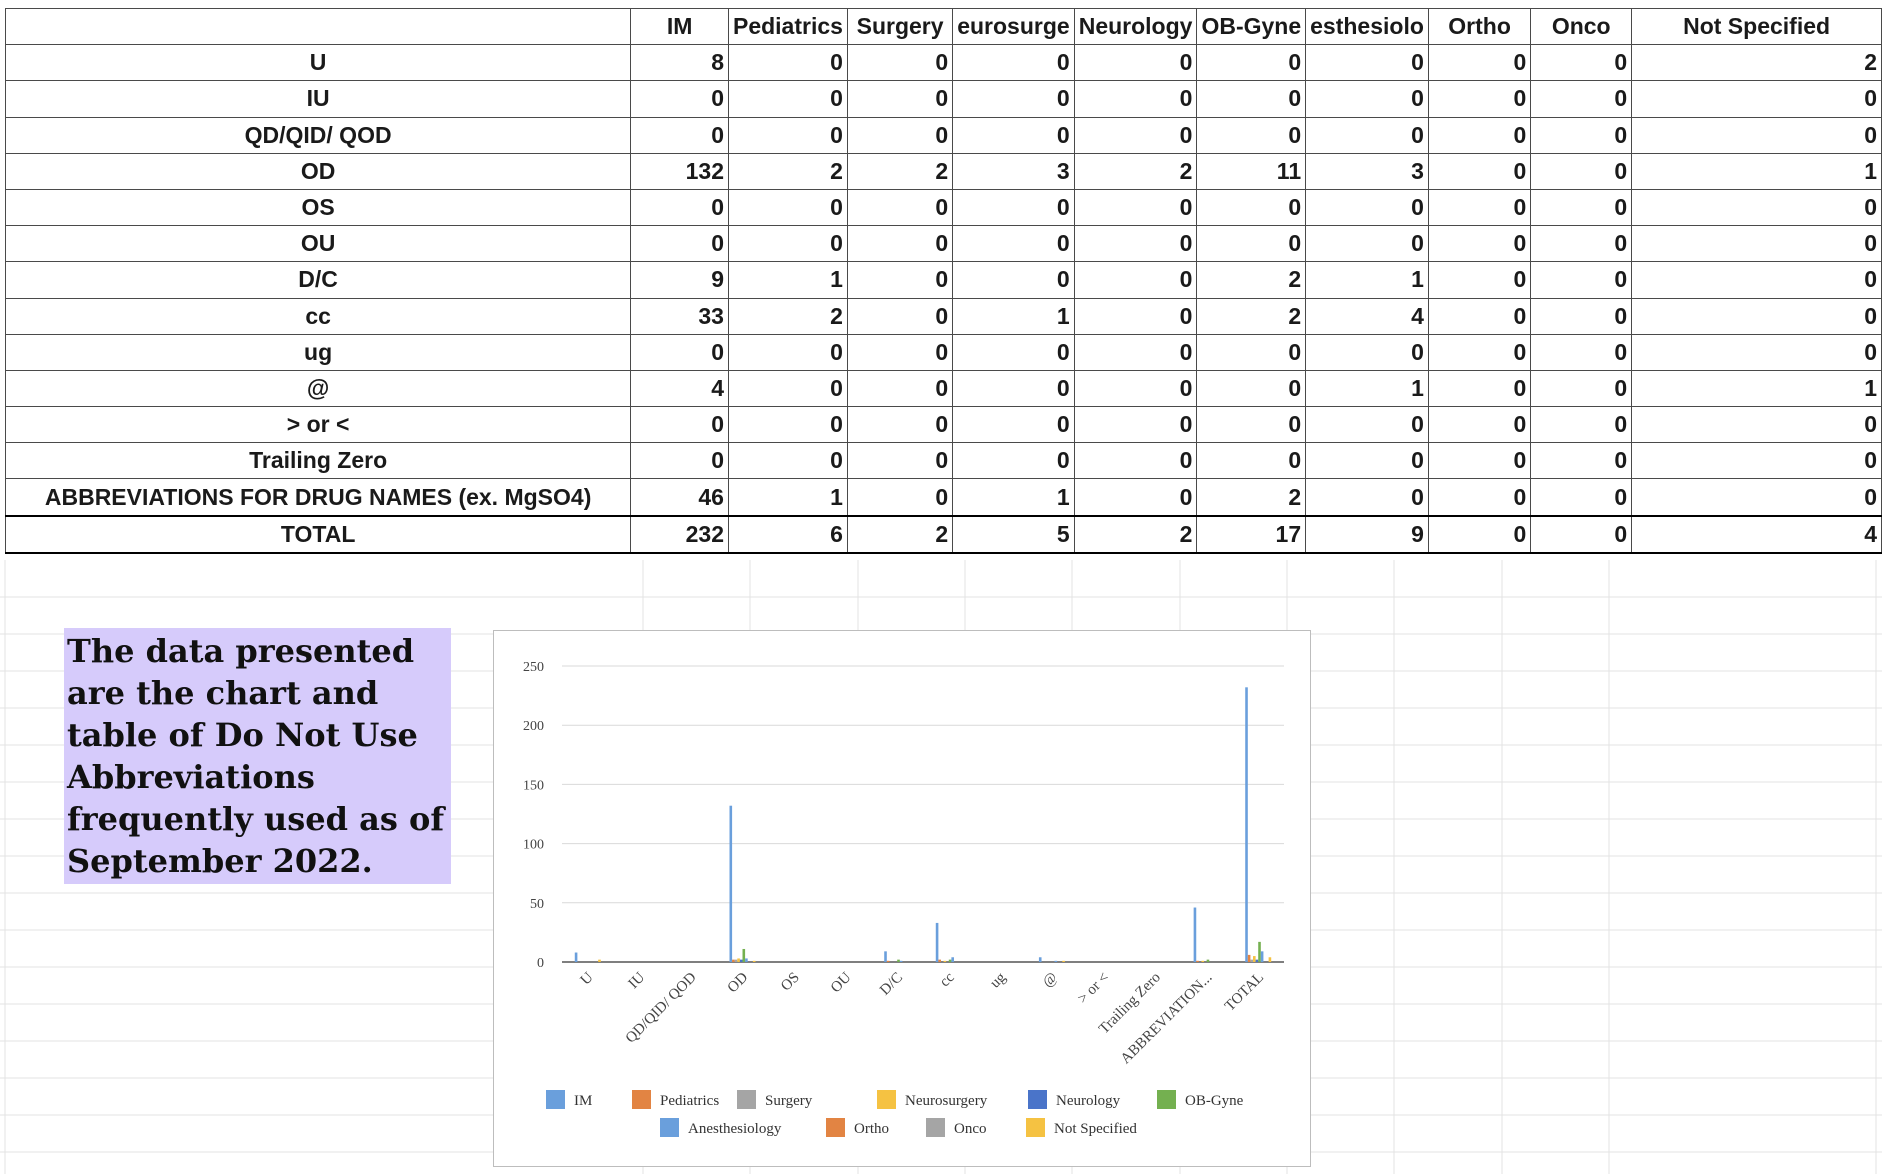 Image resolution: width=1882 pixels, height=1174 pixels. What do you see at coordinates (318, 425) in the screenshot?
I see `row-label-cell: > or <` at bounding box center [318, 425].